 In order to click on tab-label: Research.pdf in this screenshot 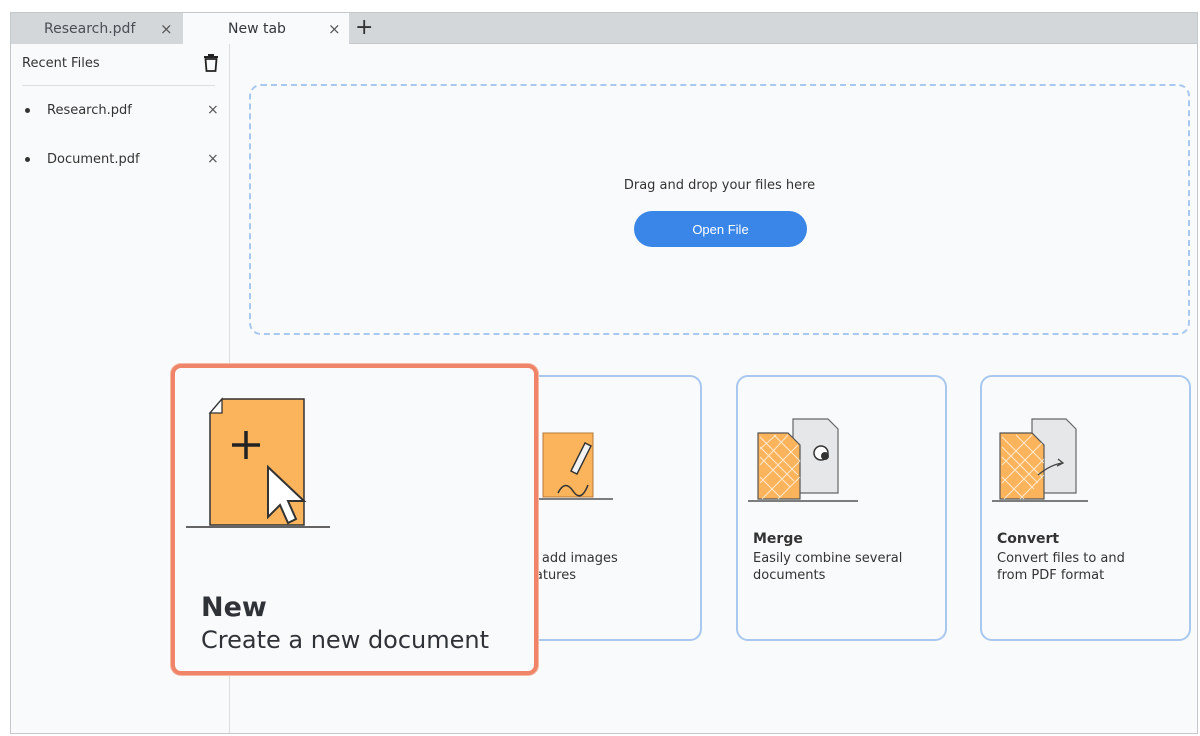, I will do `click(90, 28)`.